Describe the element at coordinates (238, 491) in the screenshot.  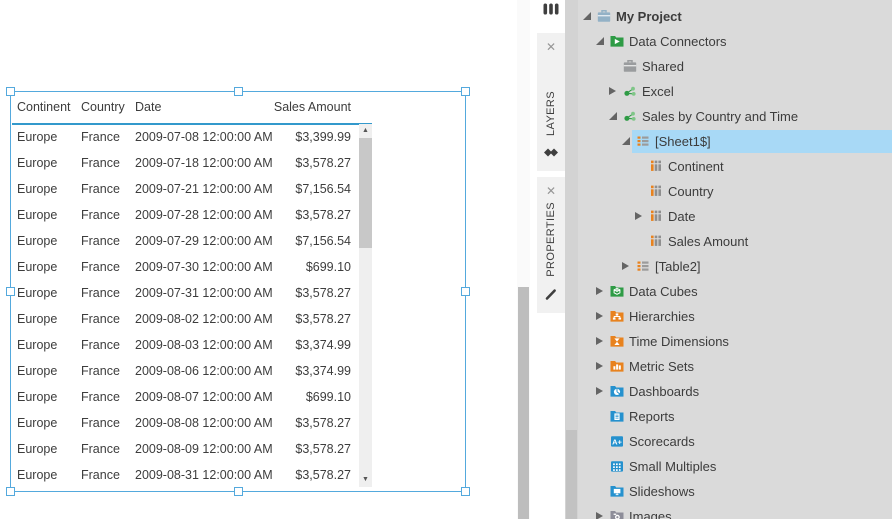
I see `selection-handle-s` at that location.